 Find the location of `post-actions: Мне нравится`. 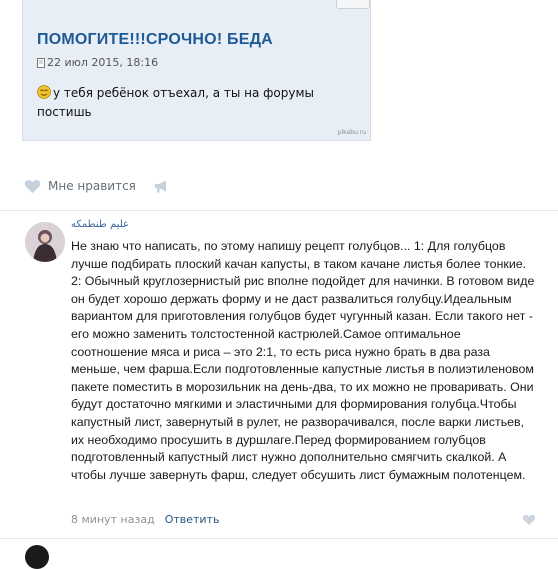

post-actions: Мне нравится is located at coordinates (96, 186).